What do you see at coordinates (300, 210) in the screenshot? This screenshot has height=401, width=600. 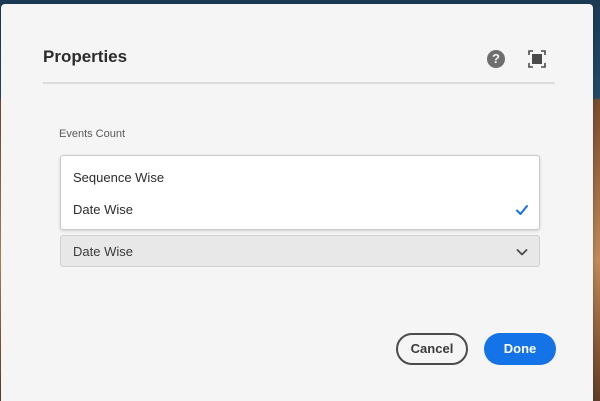 I see `option-date-wise: Date Wise` at bounding box center [300, 210].